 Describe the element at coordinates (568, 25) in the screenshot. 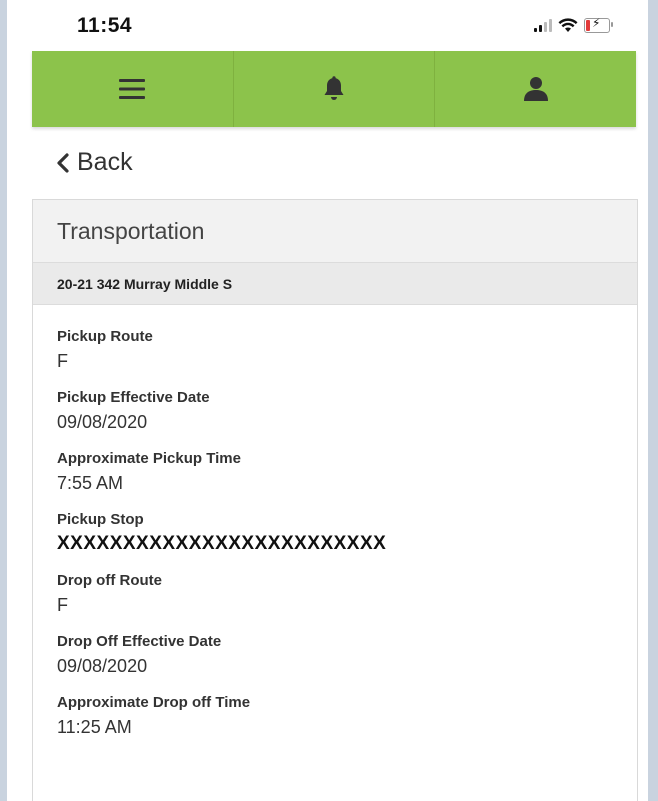

I see `wifi-icon` at that location.